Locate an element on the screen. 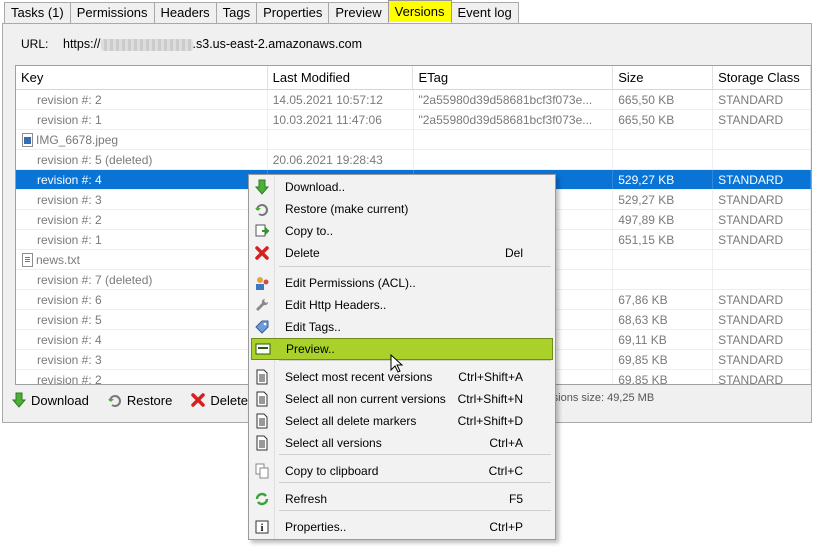 This screenshot has height=547, width=813. key-cell: revision #: 1 is located at coordinates (142, 119).